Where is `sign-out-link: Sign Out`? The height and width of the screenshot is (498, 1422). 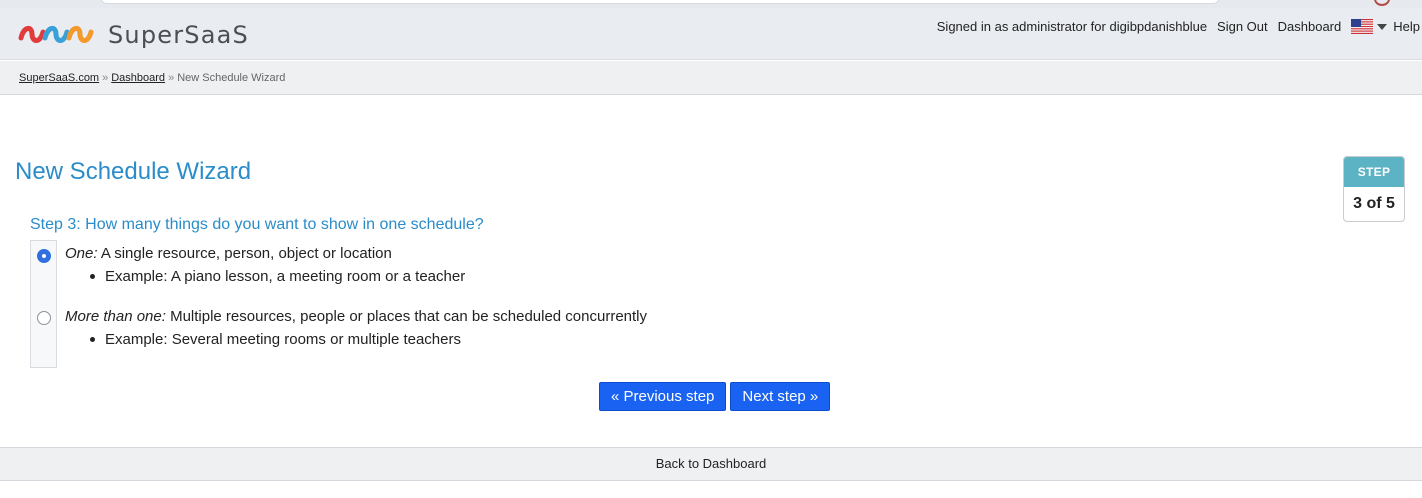 sign-out-link: Sign Out is located at coordinates (1242, 26).